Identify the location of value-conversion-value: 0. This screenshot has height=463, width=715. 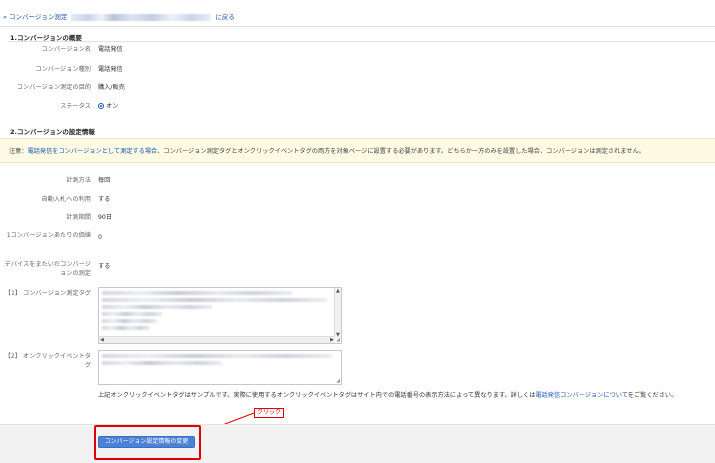
(100, 237).